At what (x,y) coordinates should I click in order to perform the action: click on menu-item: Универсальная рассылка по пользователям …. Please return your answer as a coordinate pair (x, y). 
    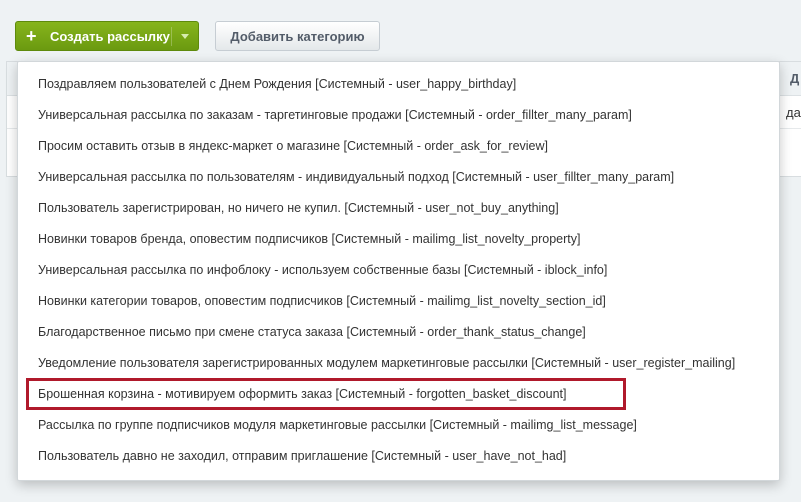
    Looking at the image, I should click on (398, 177).